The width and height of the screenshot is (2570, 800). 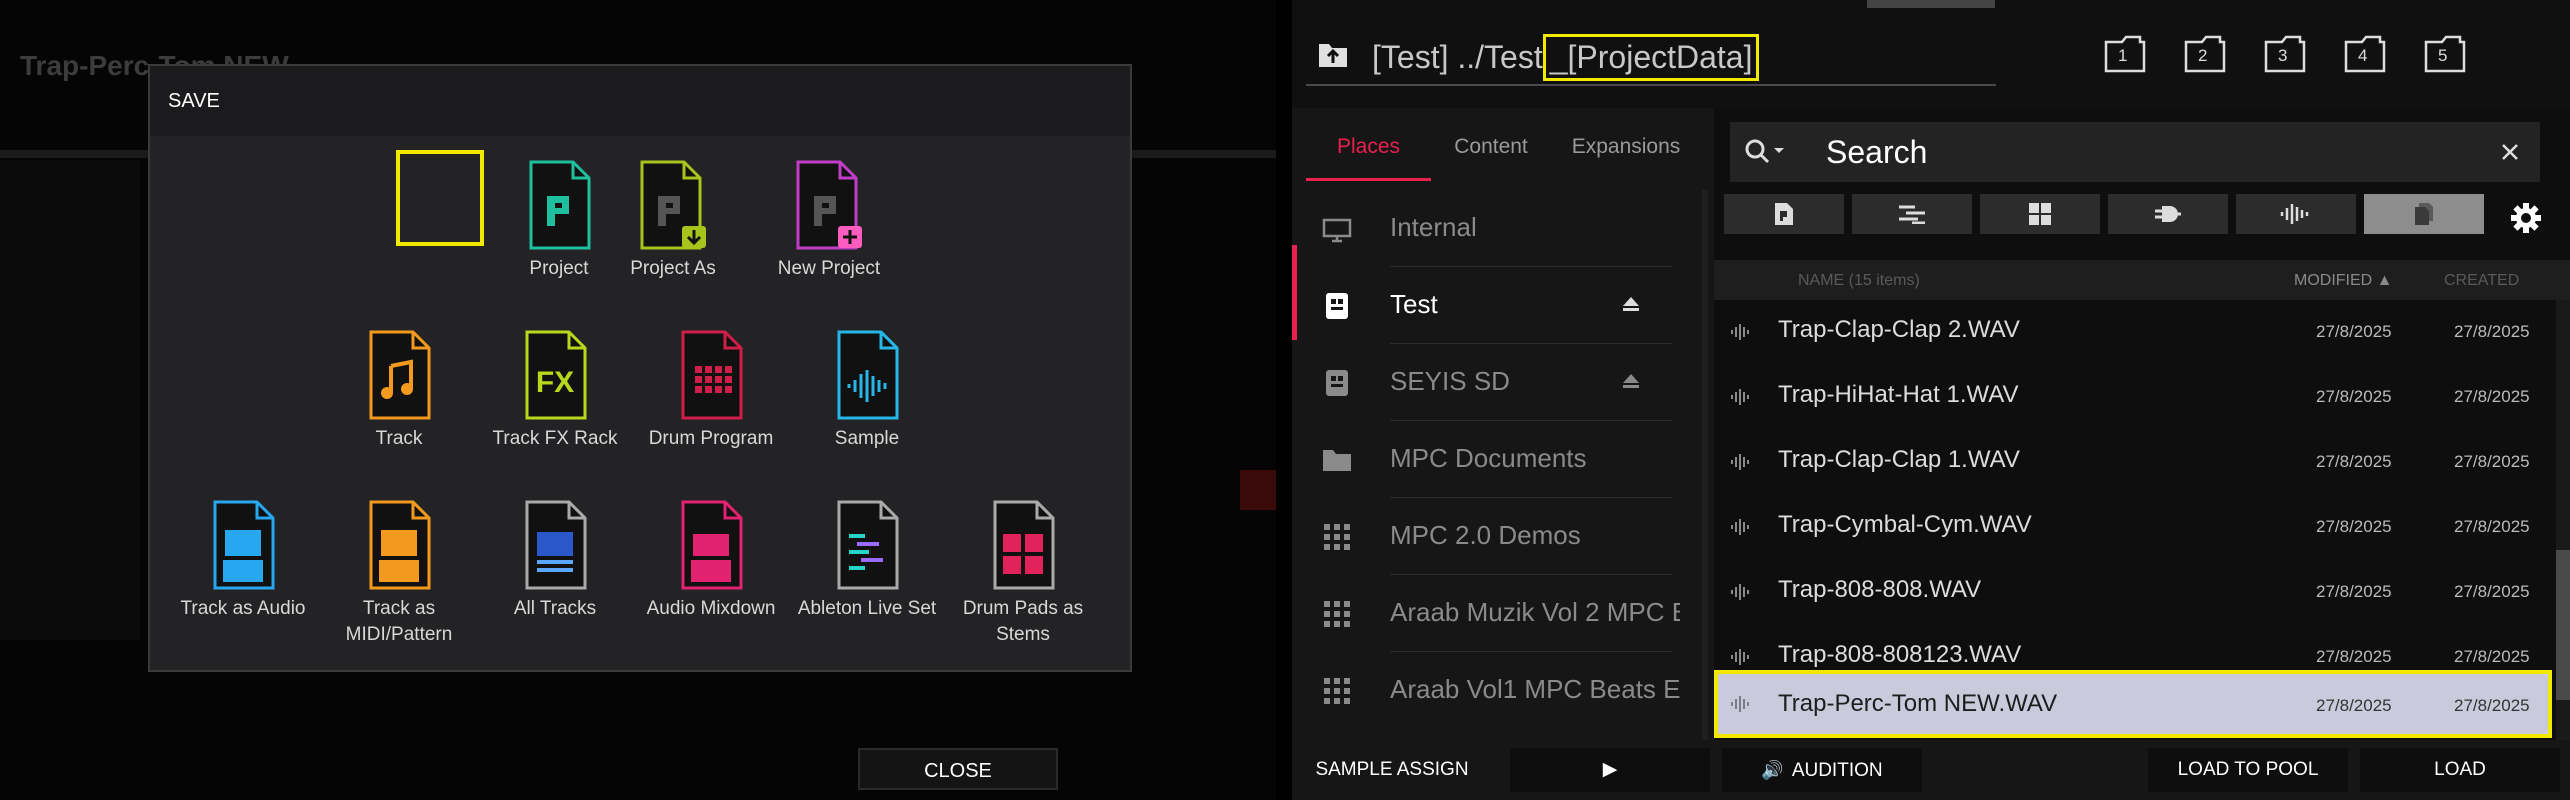 I want to click on save-track-as-audio-option: Track as Audio, so click(x=243, y=561).